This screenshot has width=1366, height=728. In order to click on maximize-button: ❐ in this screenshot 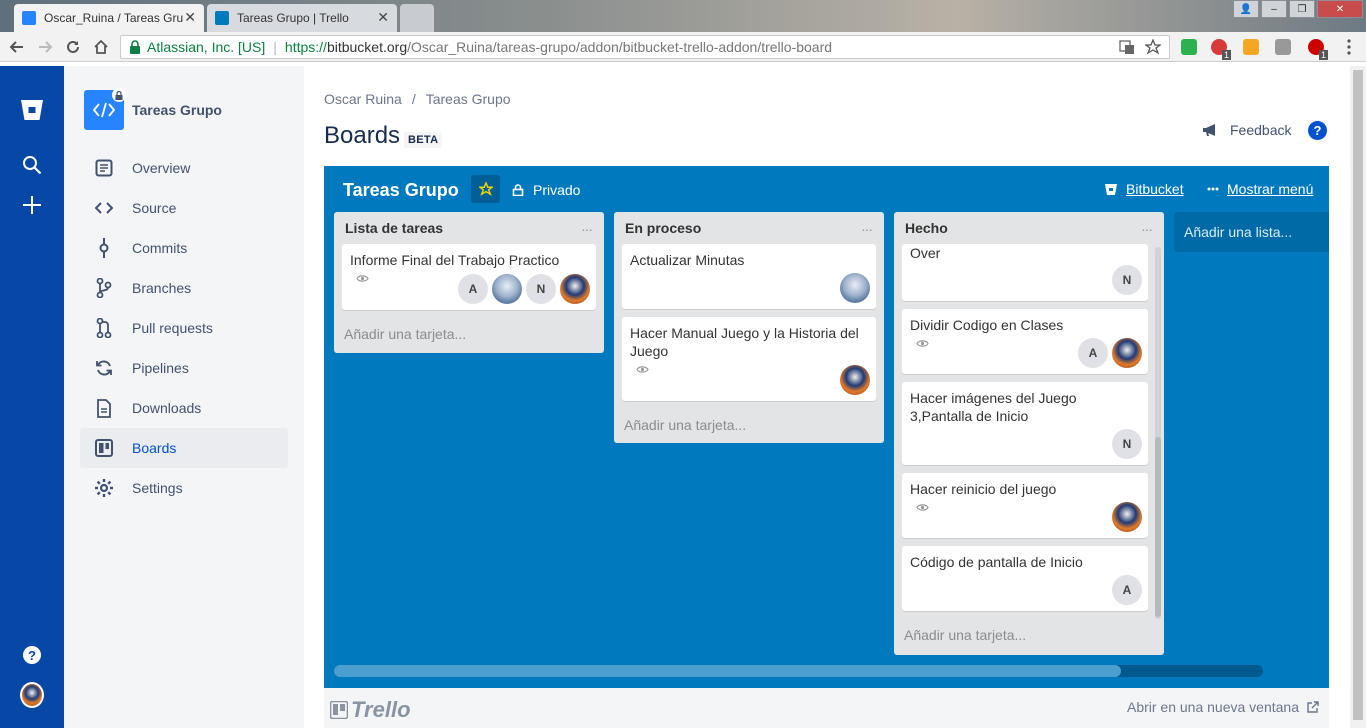, I will do `click(1302, 9)`.